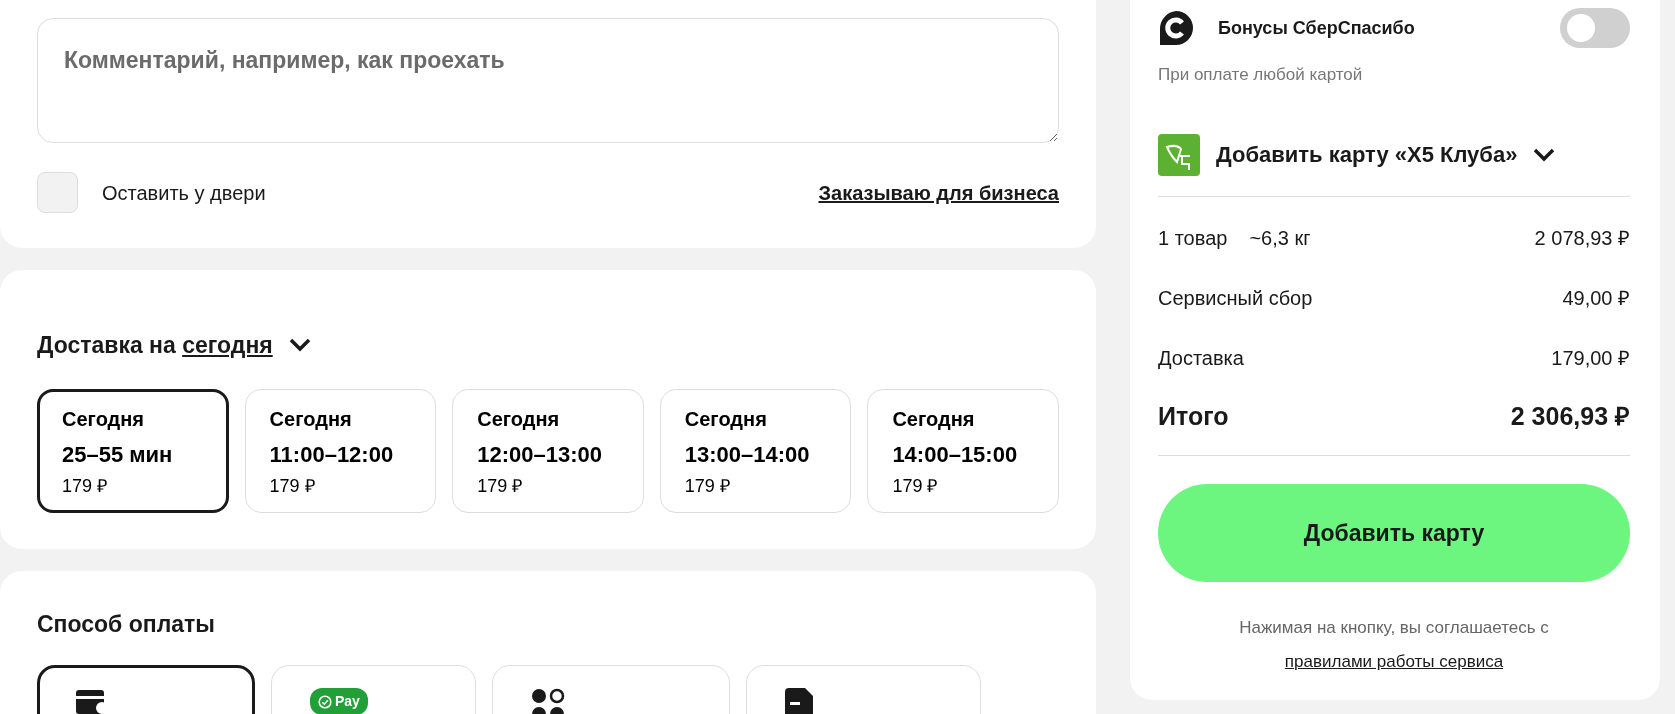  I want to click on speech-bubble-logo-icon, so click(1176, 28).